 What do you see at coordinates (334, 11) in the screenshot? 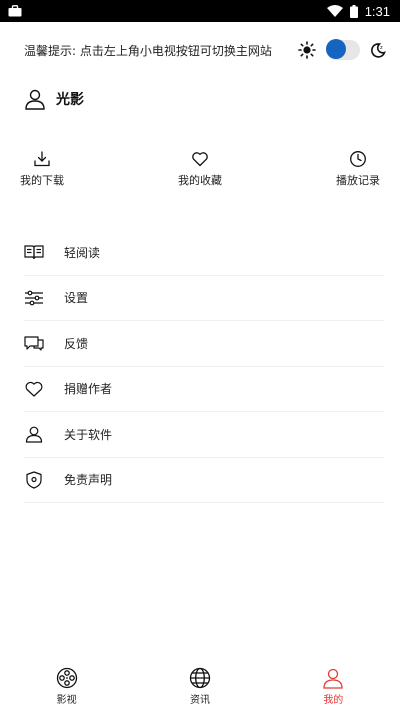
I see `wifi-icon` at bounding box center [334, 11].